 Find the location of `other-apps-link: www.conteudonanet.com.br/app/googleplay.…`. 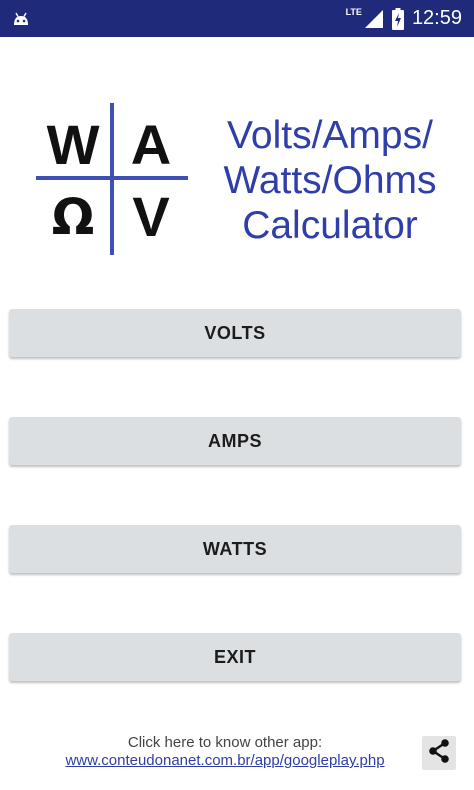

other-apps-link: www.conteudonanet.com.br/app/googleplay.… is located at coordinates (225, 760).